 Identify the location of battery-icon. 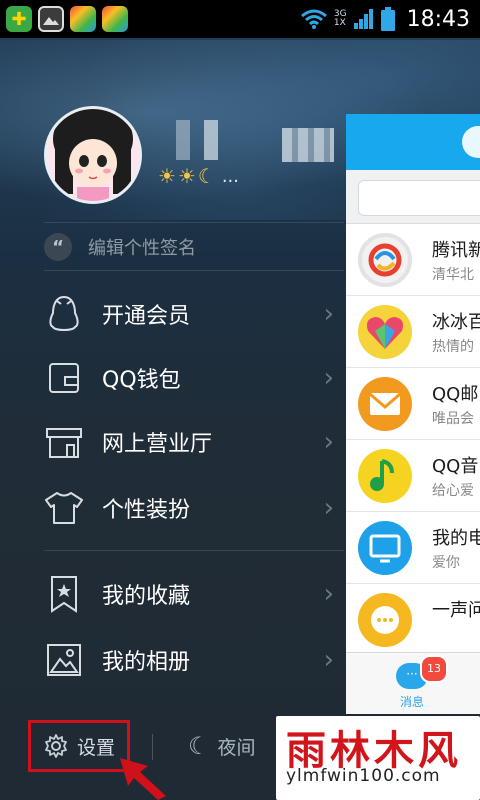
(387, 19).